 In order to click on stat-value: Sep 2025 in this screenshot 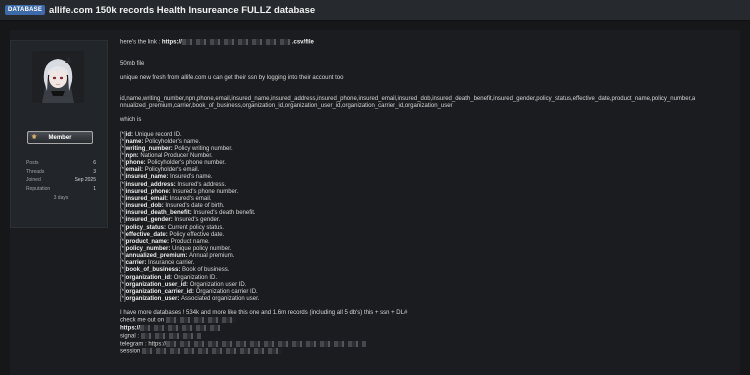, I will do `click(85, 180)`.